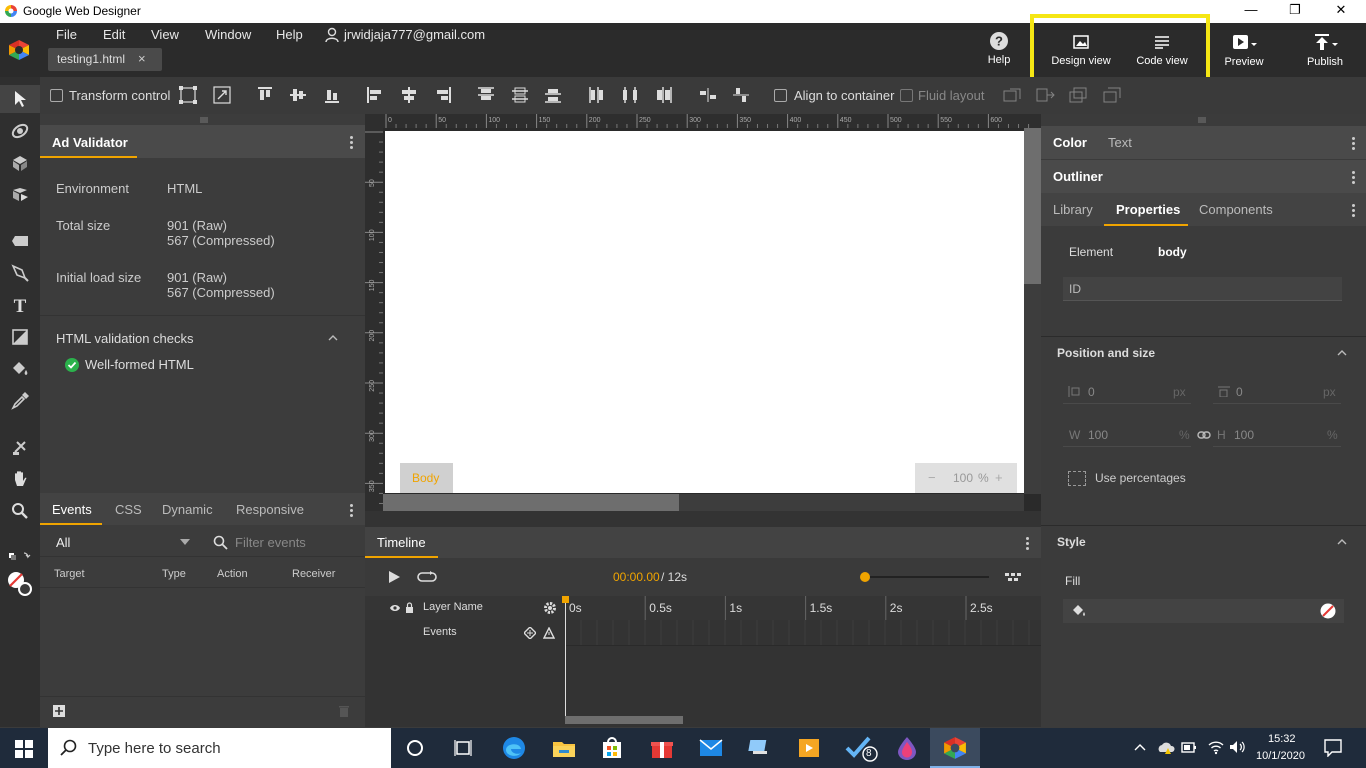 The image size is (1366, 768). Describe the element at coordinates (1140, 747) in the screenshot. I see `tray-chevron-icon` at that location.